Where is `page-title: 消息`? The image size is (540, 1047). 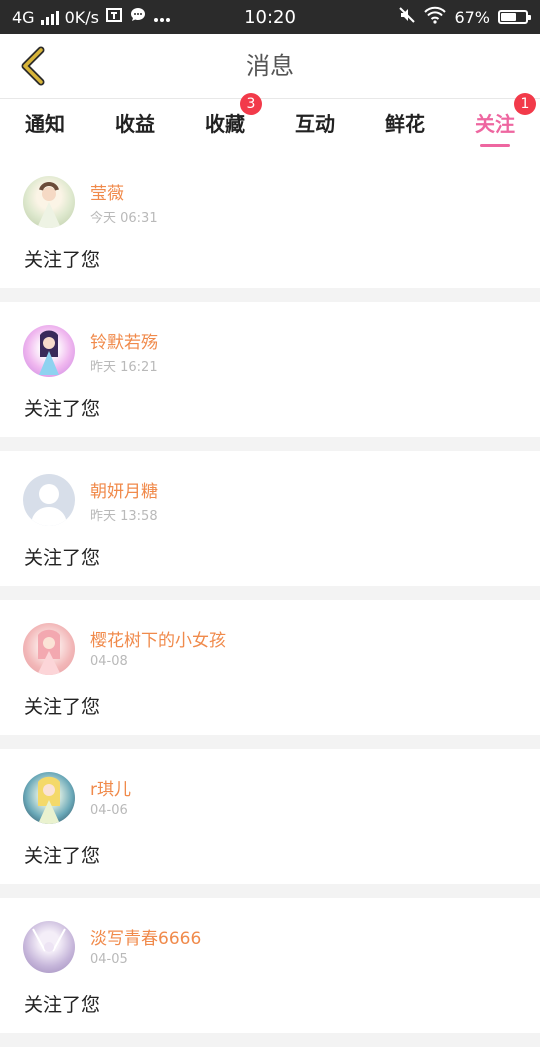 page-title: 消息 is located at coordinates (270, 66).